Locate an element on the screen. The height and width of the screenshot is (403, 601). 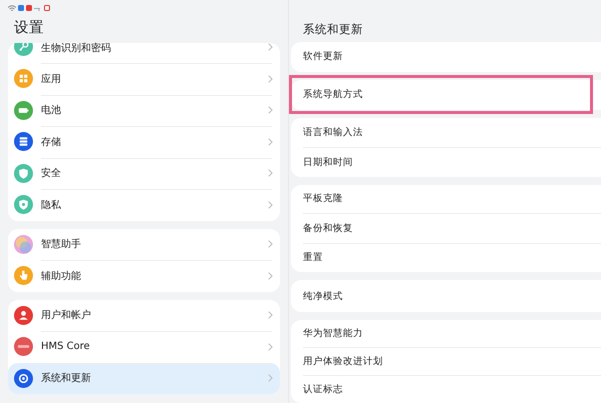
page-title: 设置 is located at coordinates (29, 28).